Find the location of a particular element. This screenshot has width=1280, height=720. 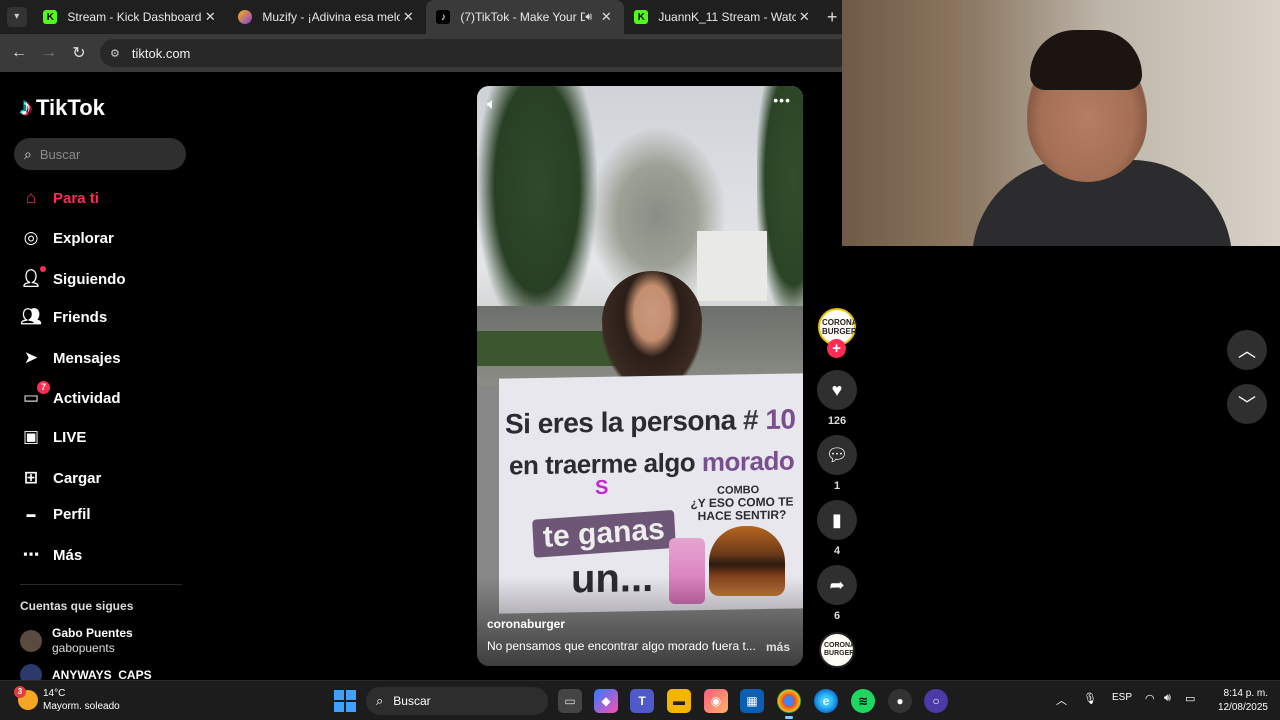

reload-button: ↻ is located at coordinates (79, 53).